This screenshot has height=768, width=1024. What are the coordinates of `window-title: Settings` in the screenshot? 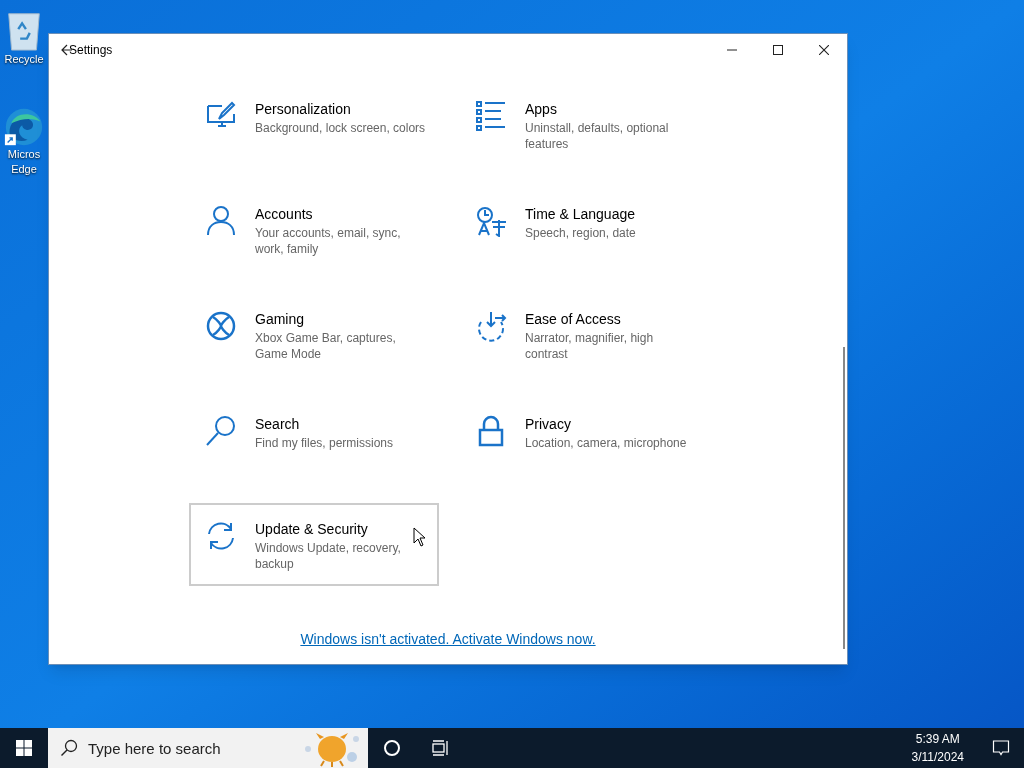 It's located at (91, 50).